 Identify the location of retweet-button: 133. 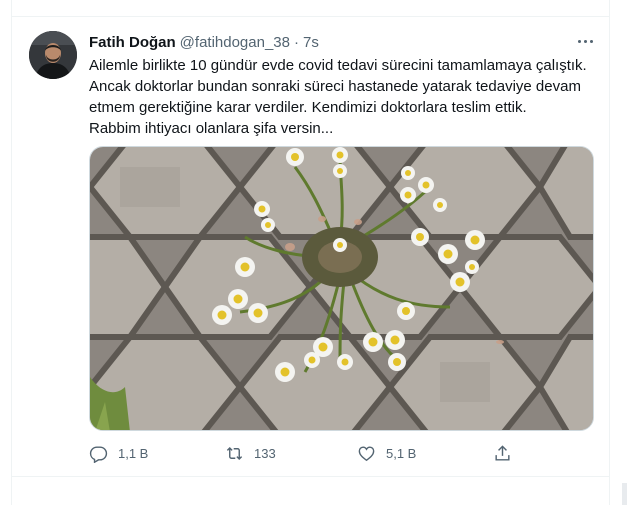
(250, 453).